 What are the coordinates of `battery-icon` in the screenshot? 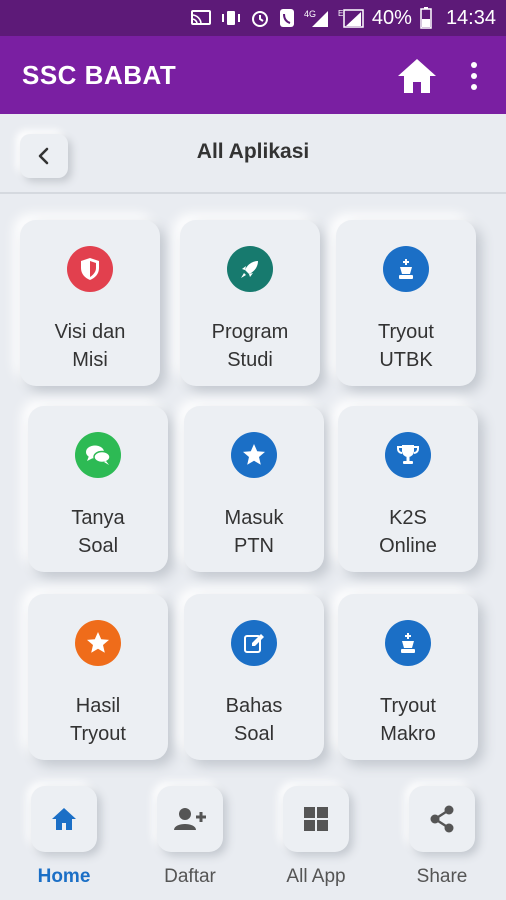 It's located at (426, 18).